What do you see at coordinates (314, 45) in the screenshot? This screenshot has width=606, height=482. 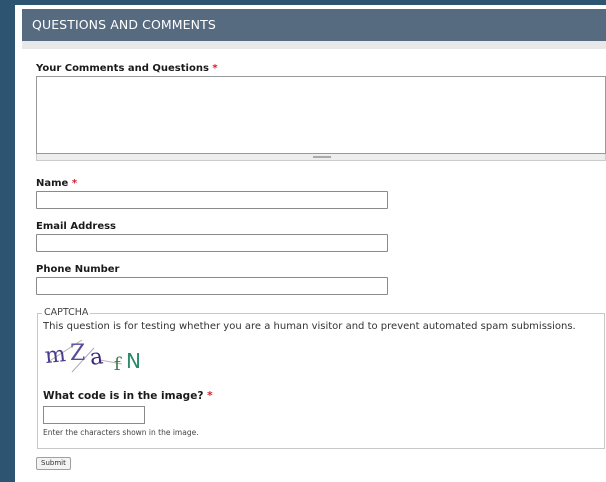 I see `header-divider` at bounding box center [314, 45].